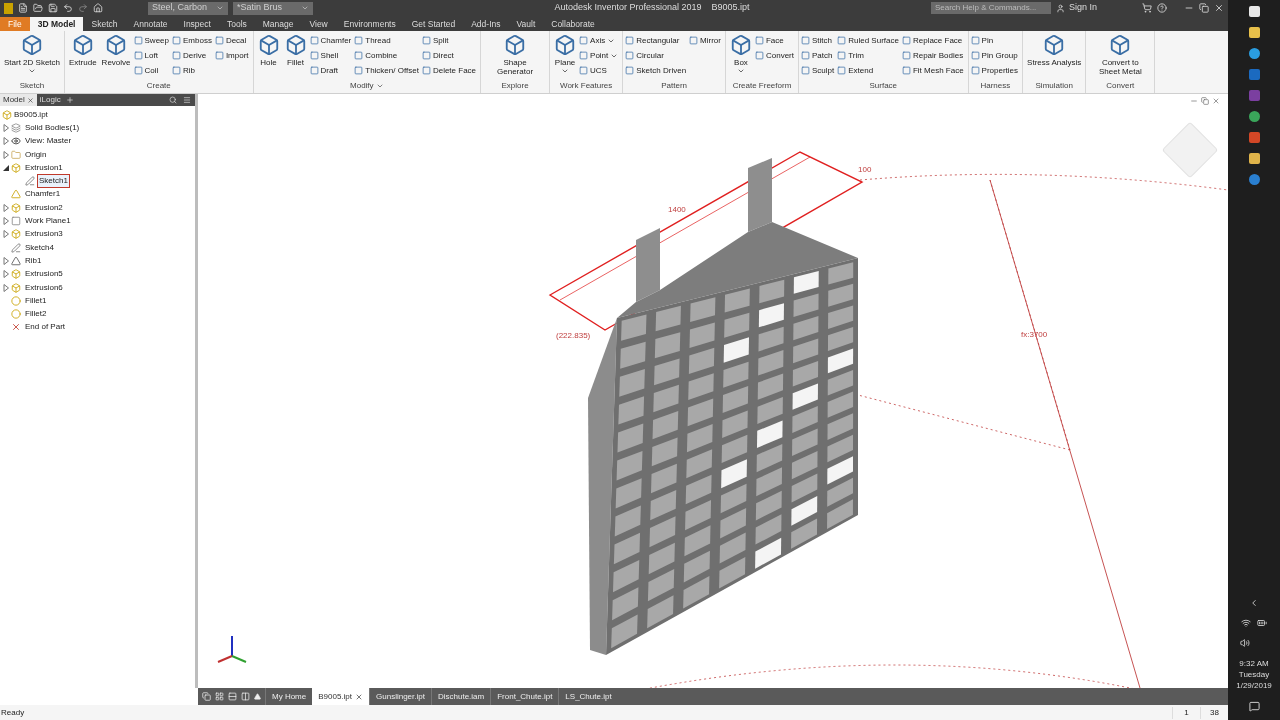  Describe the element at coordinates (450, 40) in the screenshot. I see `ribbon-tool-button: Split` at that location.